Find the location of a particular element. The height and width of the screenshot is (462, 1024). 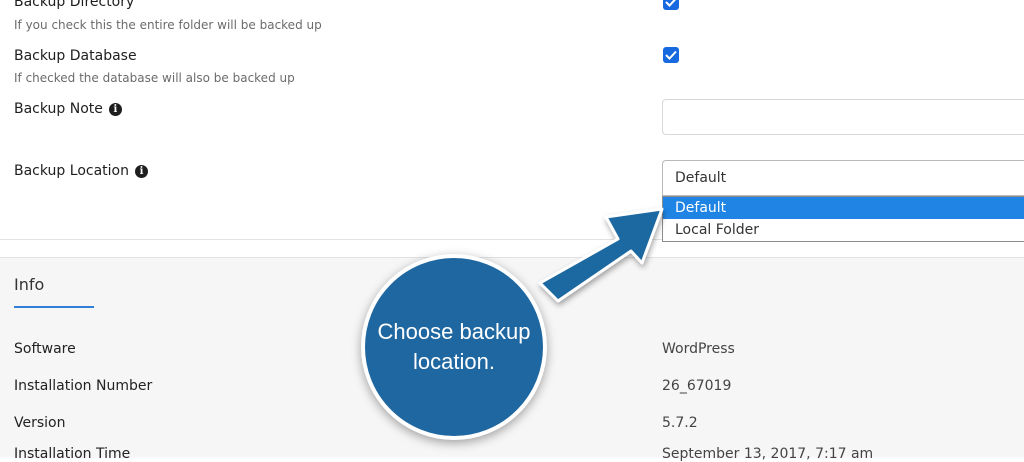

info-key-software: Software is located at coordinates (45, 349).